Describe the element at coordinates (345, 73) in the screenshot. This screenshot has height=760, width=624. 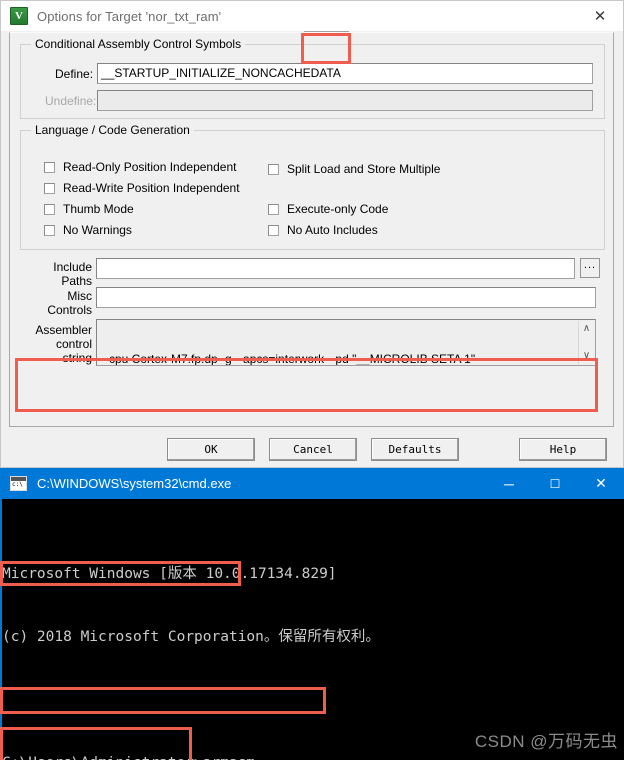
I see `define-input: __STARTUP_INITIALIZE_NONCACHEDATA` at that location.